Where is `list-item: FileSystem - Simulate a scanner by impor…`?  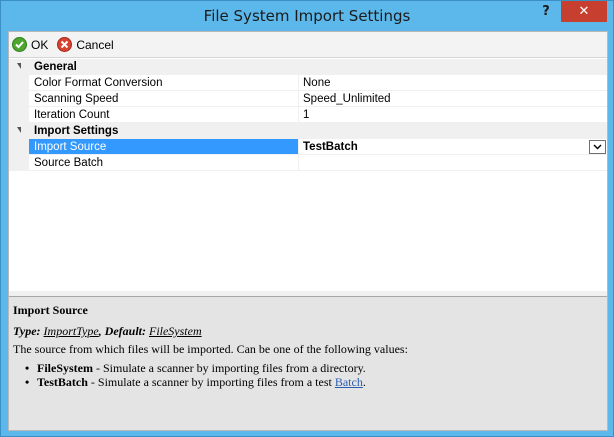 list-item: FileSystem - Simulate a scanner by impor… is located at coordinates (314, 368).